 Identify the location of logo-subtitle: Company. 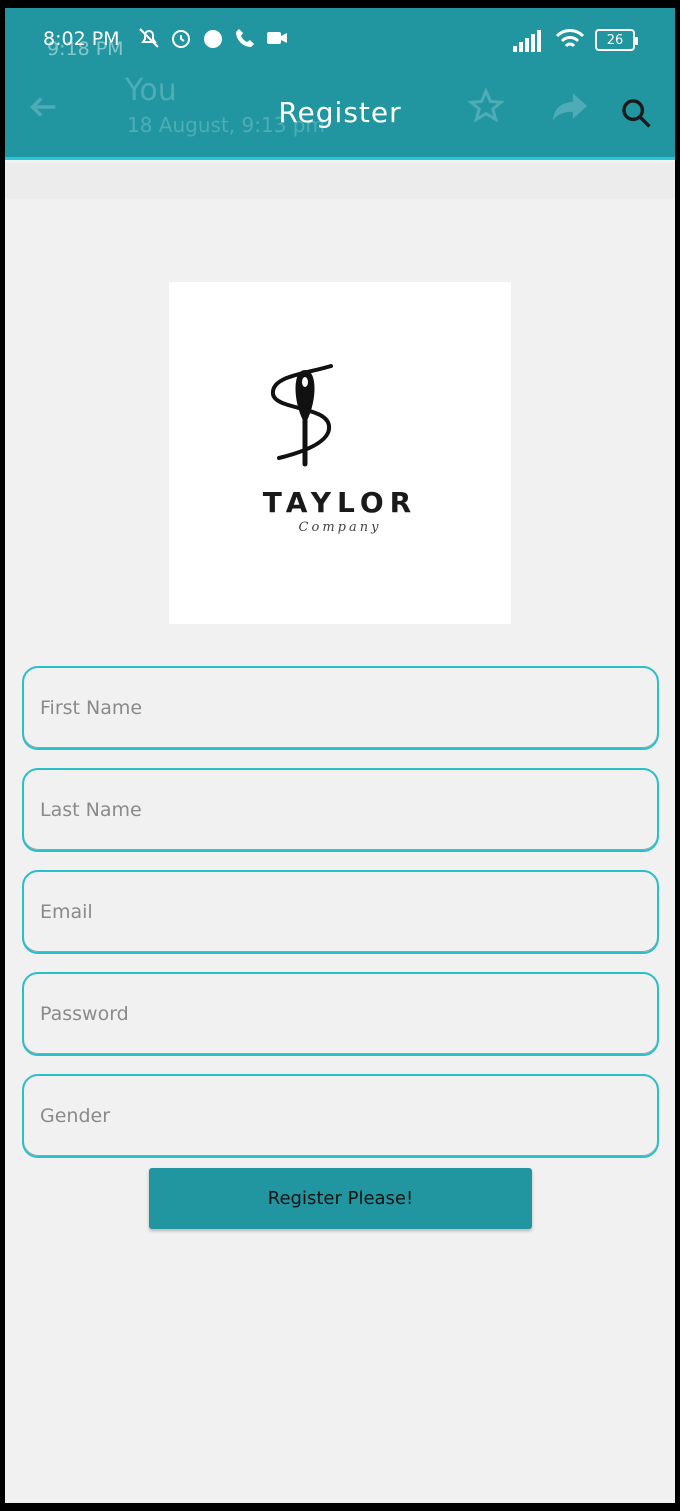
(340, 527).